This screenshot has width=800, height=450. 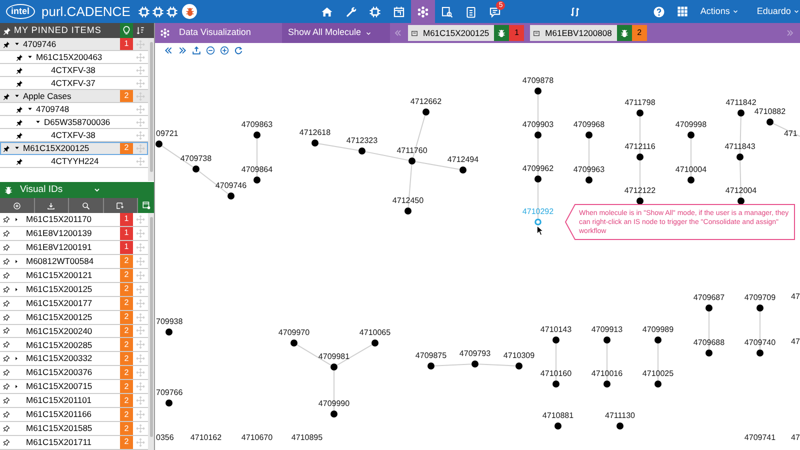 I want to click on help-icon, so click(x=659, y=12).